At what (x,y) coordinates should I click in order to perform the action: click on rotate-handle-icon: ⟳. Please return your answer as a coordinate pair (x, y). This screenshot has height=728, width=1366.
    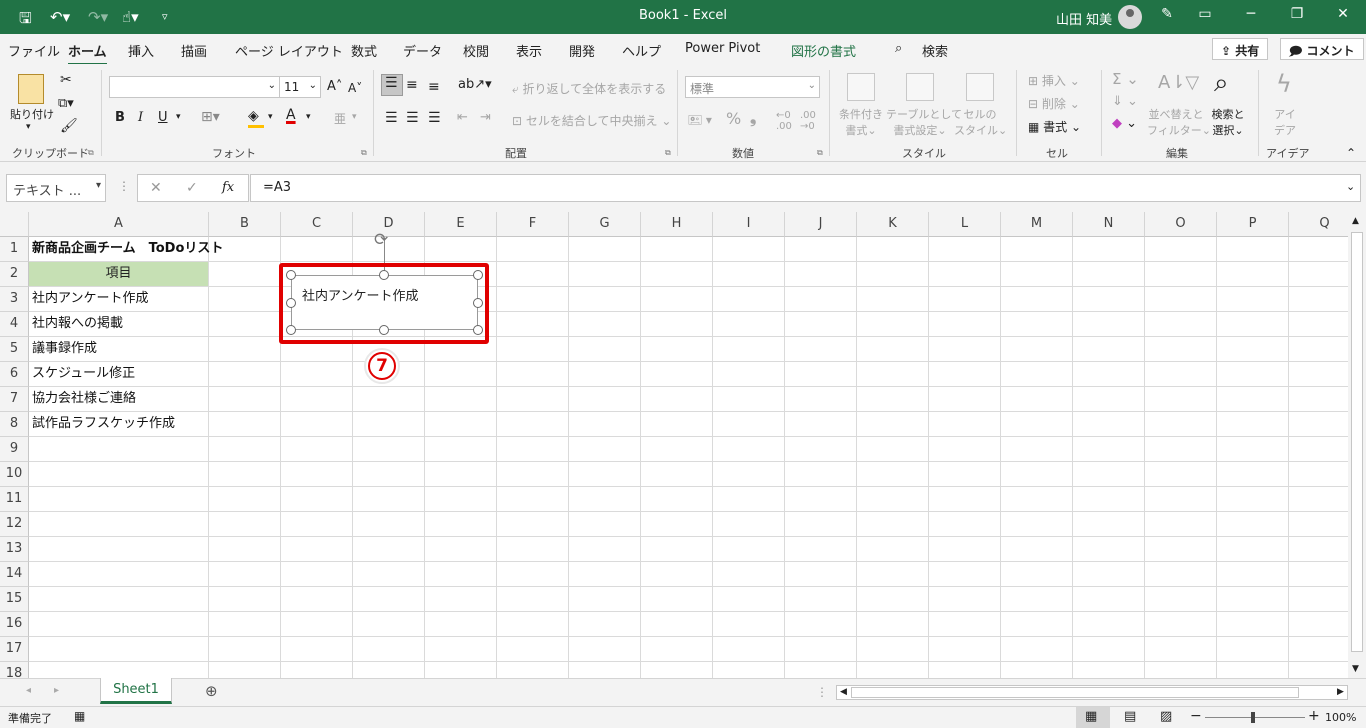
    Looking at the image, I should click on (381, 240).